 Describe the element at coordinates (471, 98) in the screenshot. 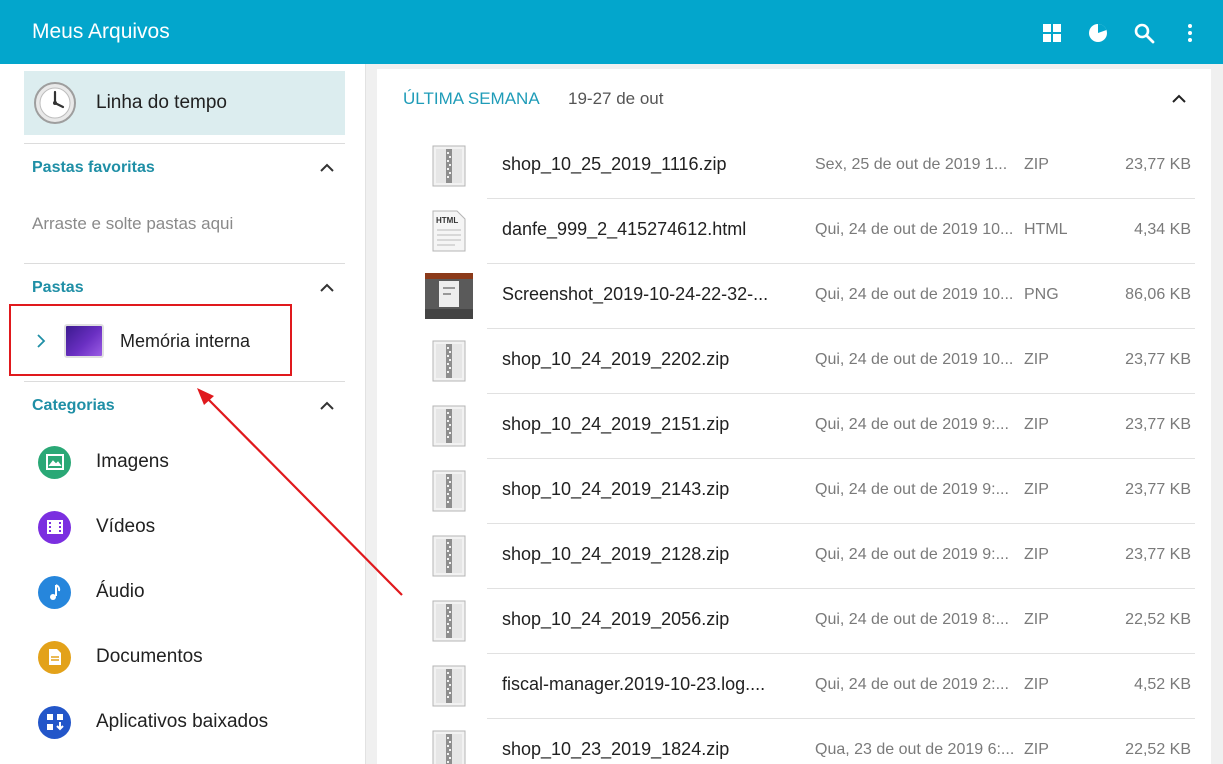

I see `group-title: ÚLTIMA SEMANA` at that location.